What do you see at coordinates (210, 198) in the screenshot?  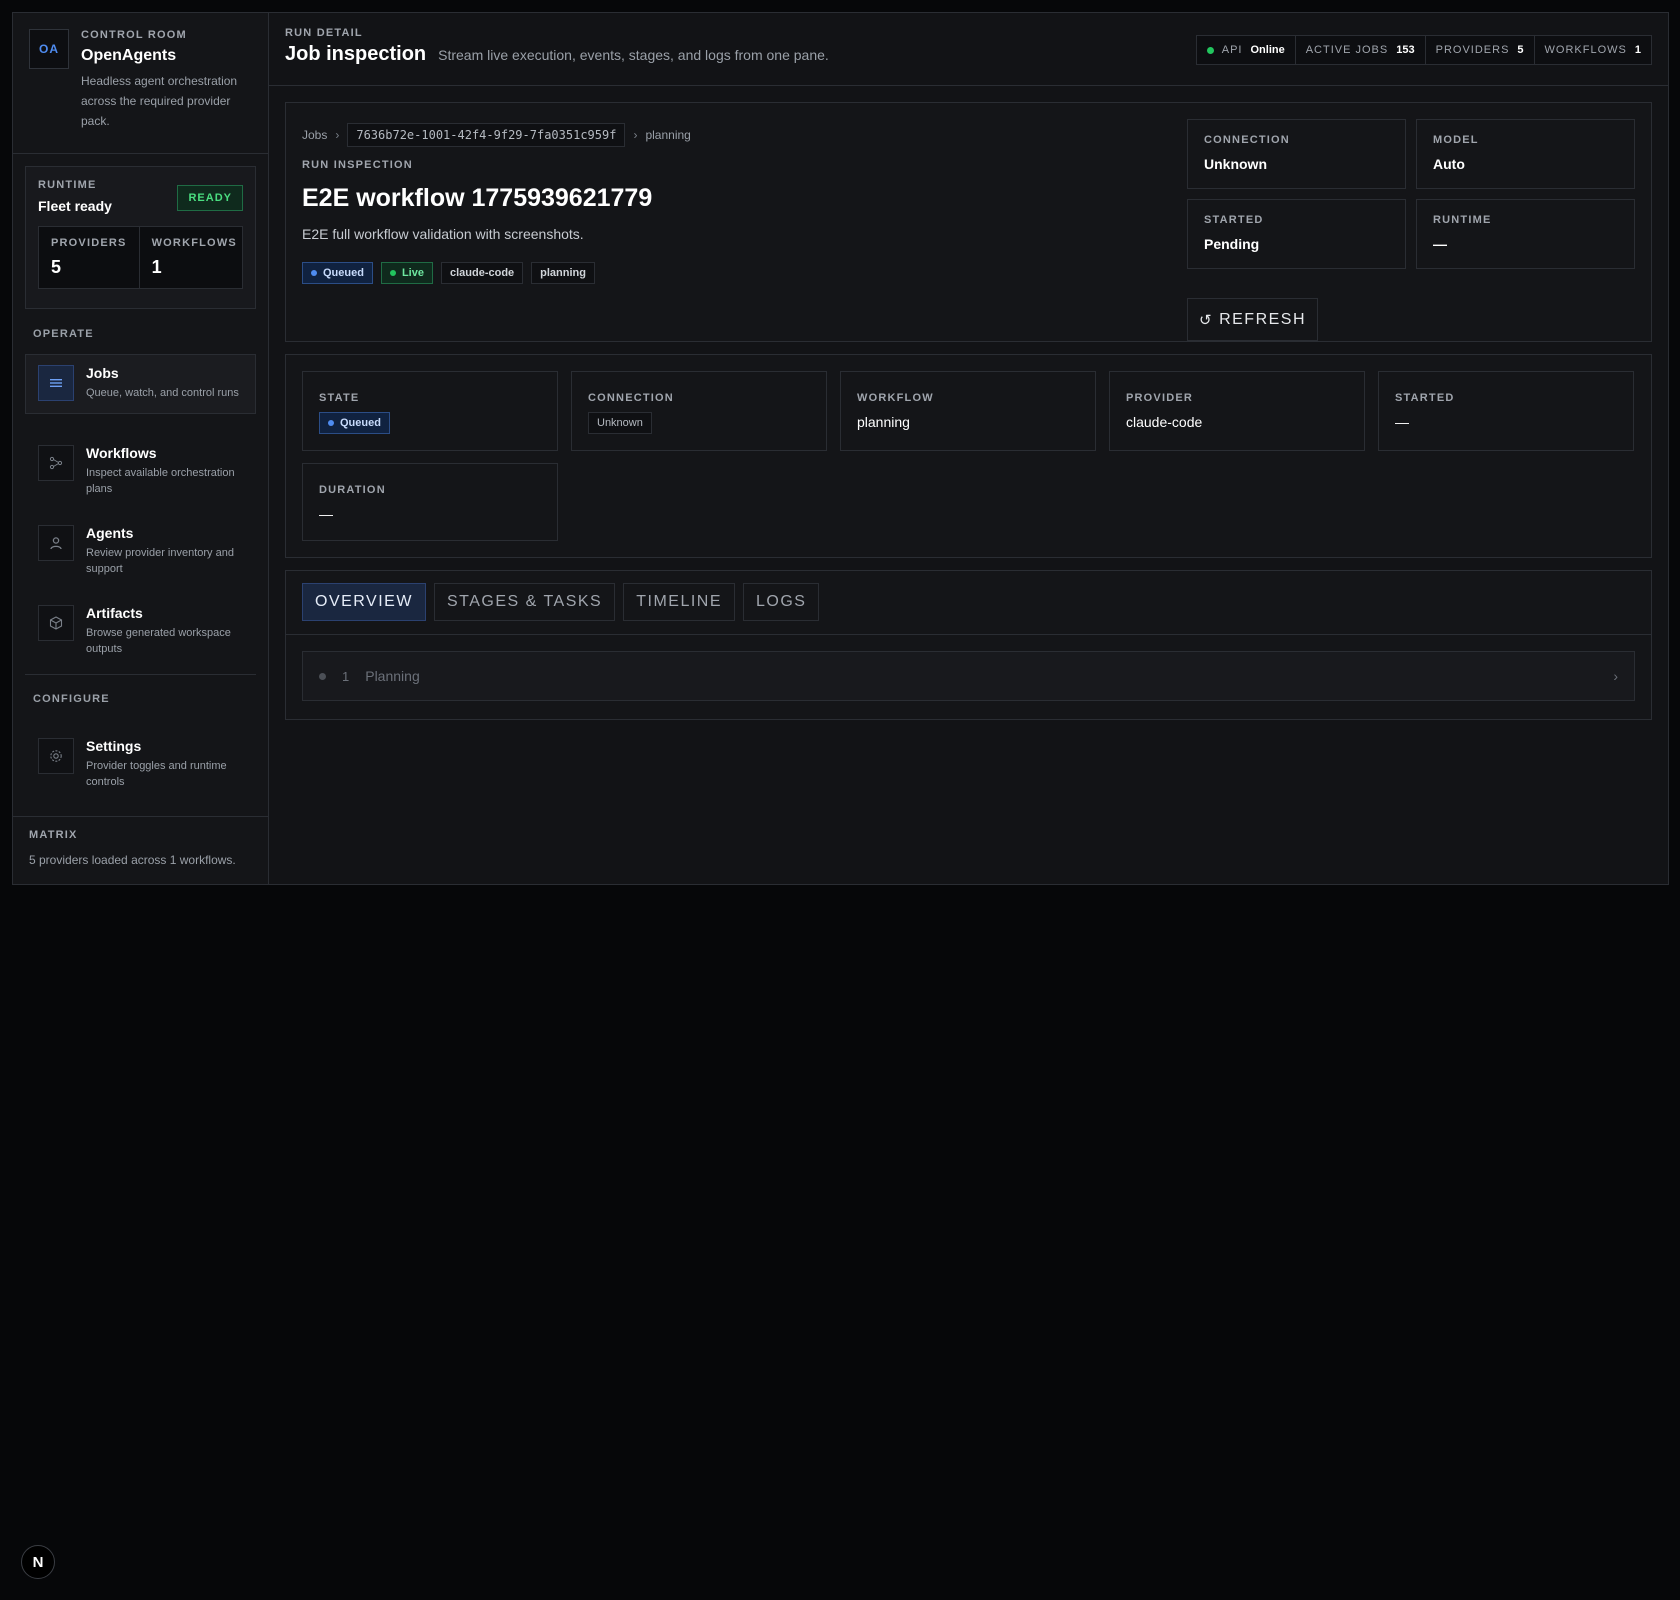 I see `status-badge: READY` at bounding box center [210, 198].